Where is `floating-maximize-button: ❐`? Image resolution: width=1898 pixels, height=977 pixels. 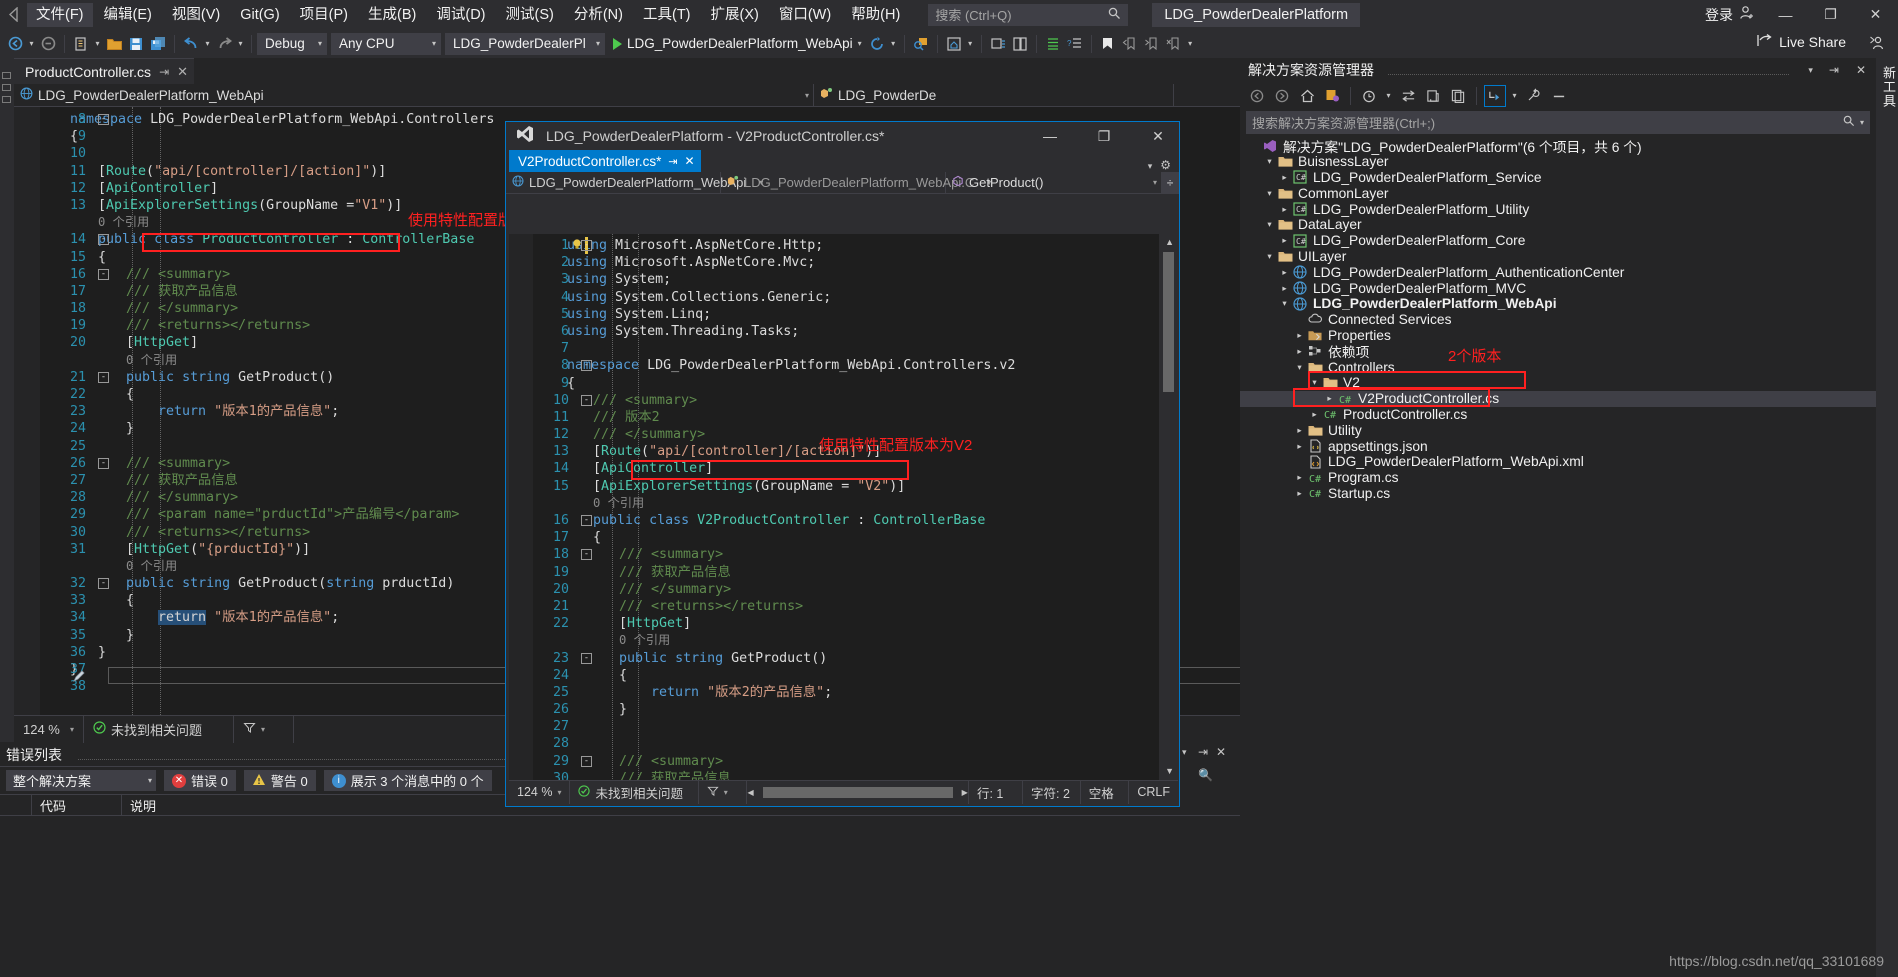 floating-maximize-button: ❐ is located at coordinates (1104, 136).